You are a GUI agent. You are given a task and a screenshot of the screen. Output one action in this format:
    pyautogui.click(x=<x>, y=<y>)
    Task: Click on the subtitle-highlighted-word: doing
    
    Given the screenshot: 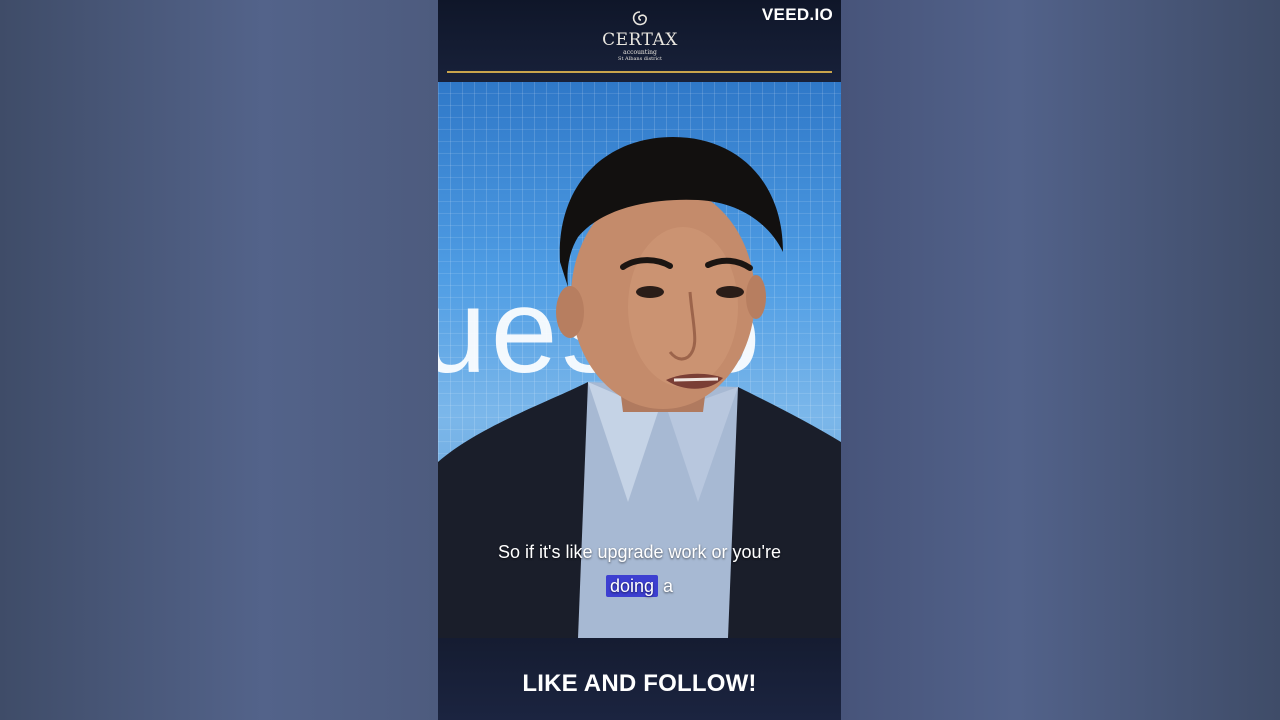 What is the action you would take?
    pyautogui.click(x=632, y=586)
    